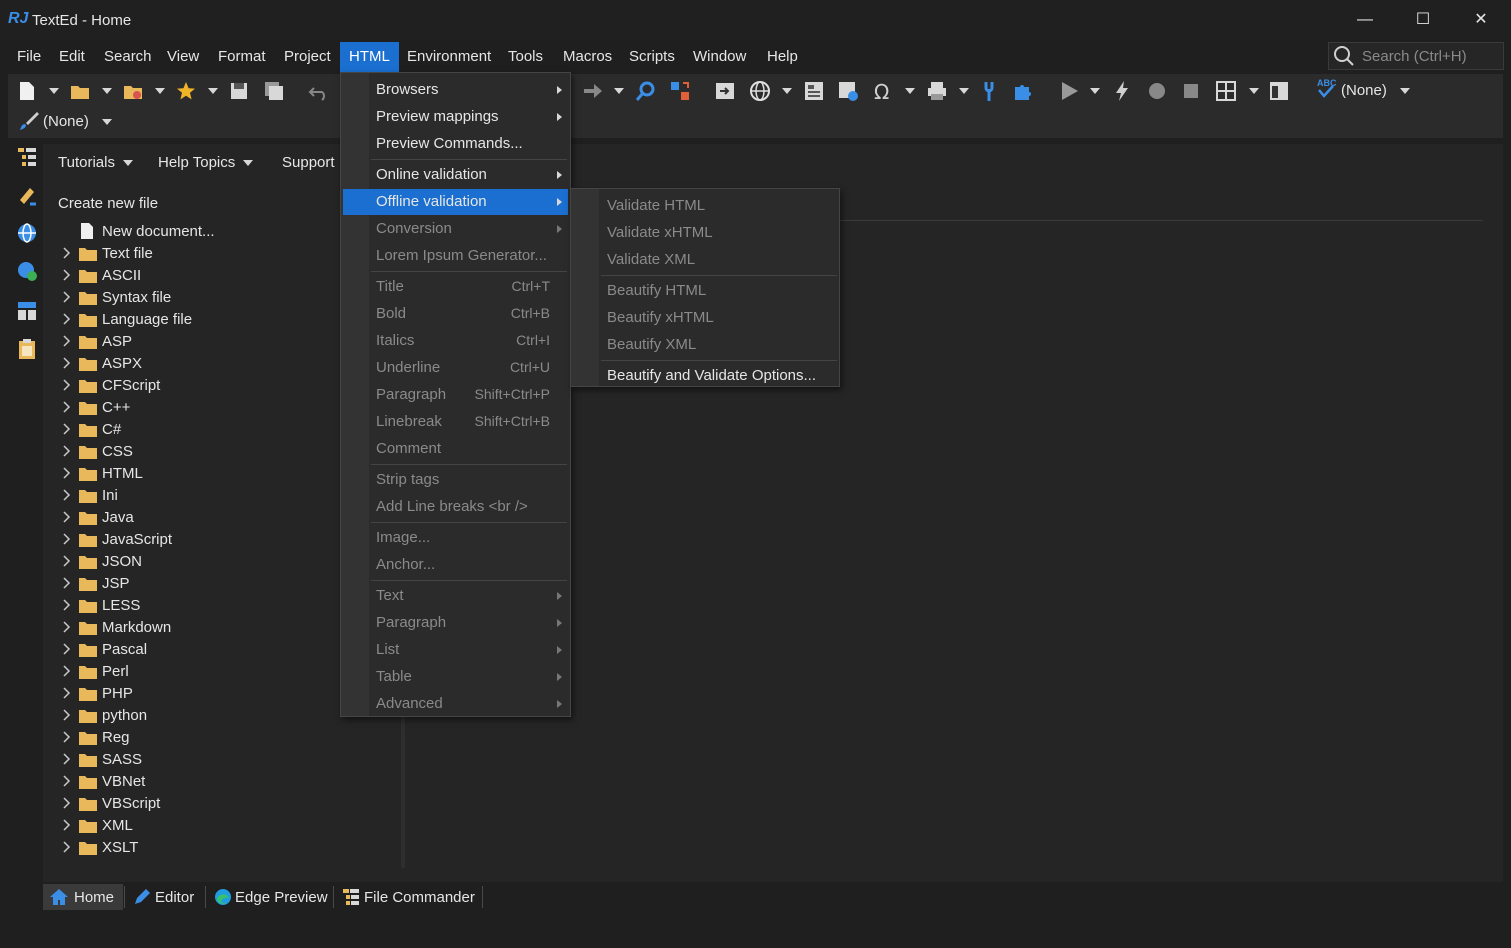 The height and width of the screenshot is (948, 1511). Describe the element at coordinates (165, 897) in the screenshot. I see `tab-editor: Editor` at that location.